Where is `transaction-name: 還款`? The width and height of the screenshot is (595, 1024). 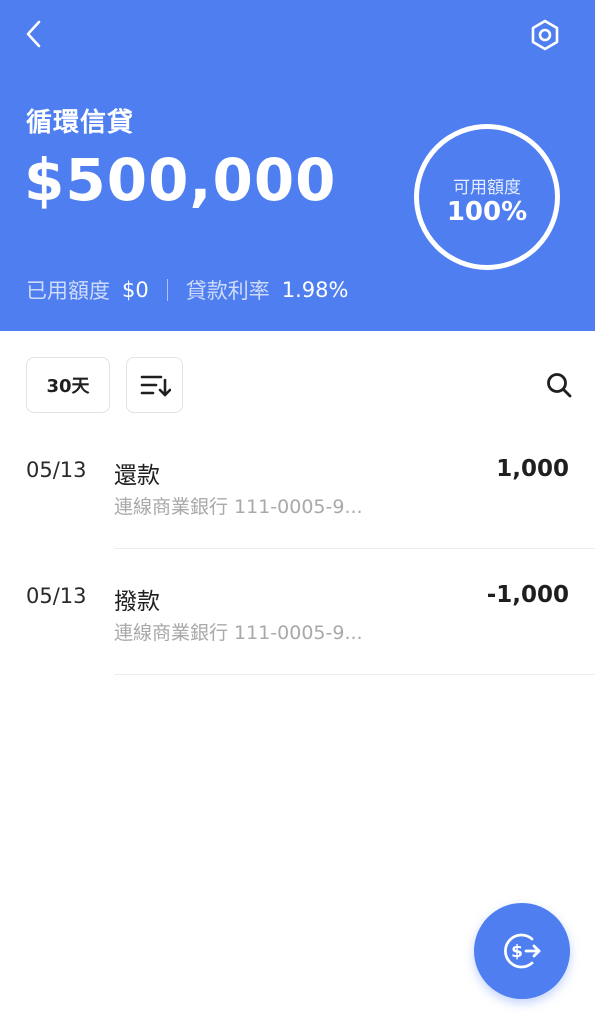 transaction-name: 還款 is located at coordinates (137, 476).